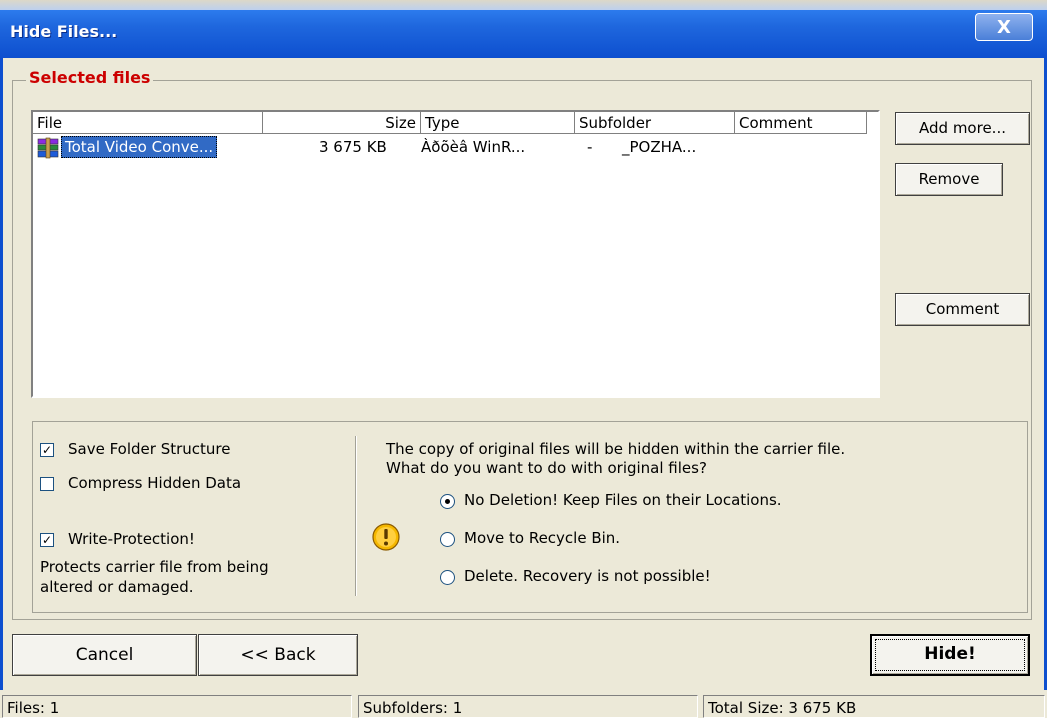  What do you see at coordinates (874, 706) in the screenshot?
I see `status-total-size: Total Size: 3 675 KB` at bounding box center [874, 706].